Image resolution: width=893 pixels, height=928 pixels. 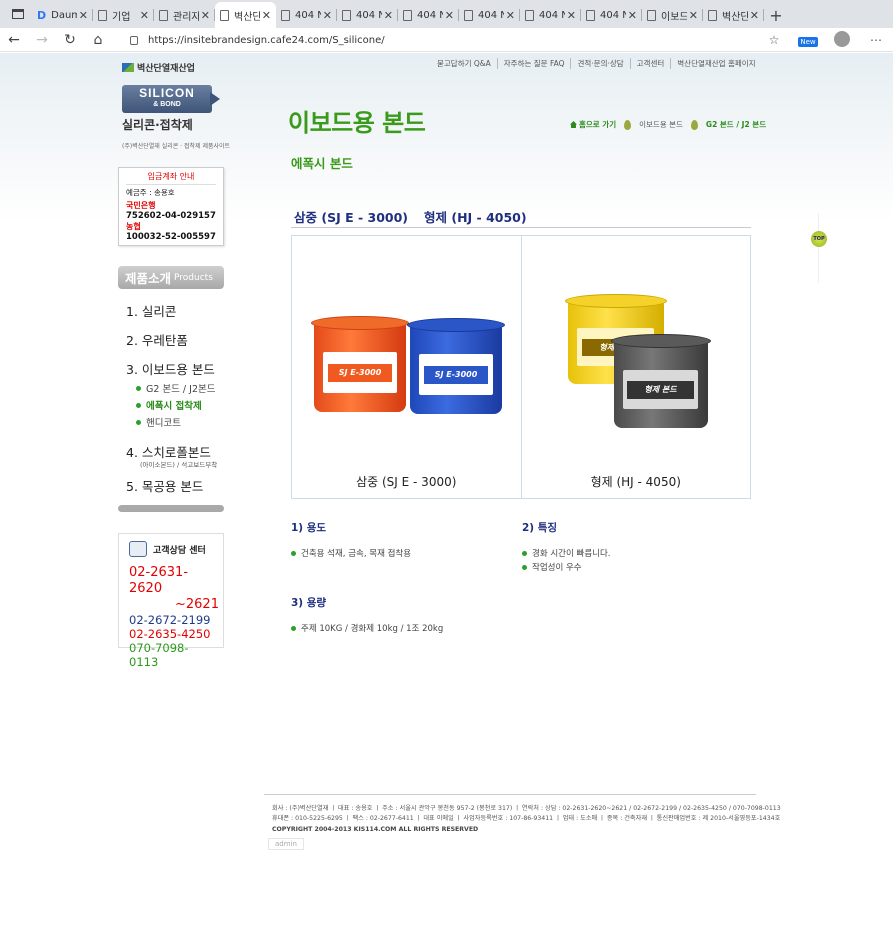 I want to click on brand-subtitle: (주)벽산단열재 실리콘 · 접착제 제품사이트, so click(x=176, y=146).